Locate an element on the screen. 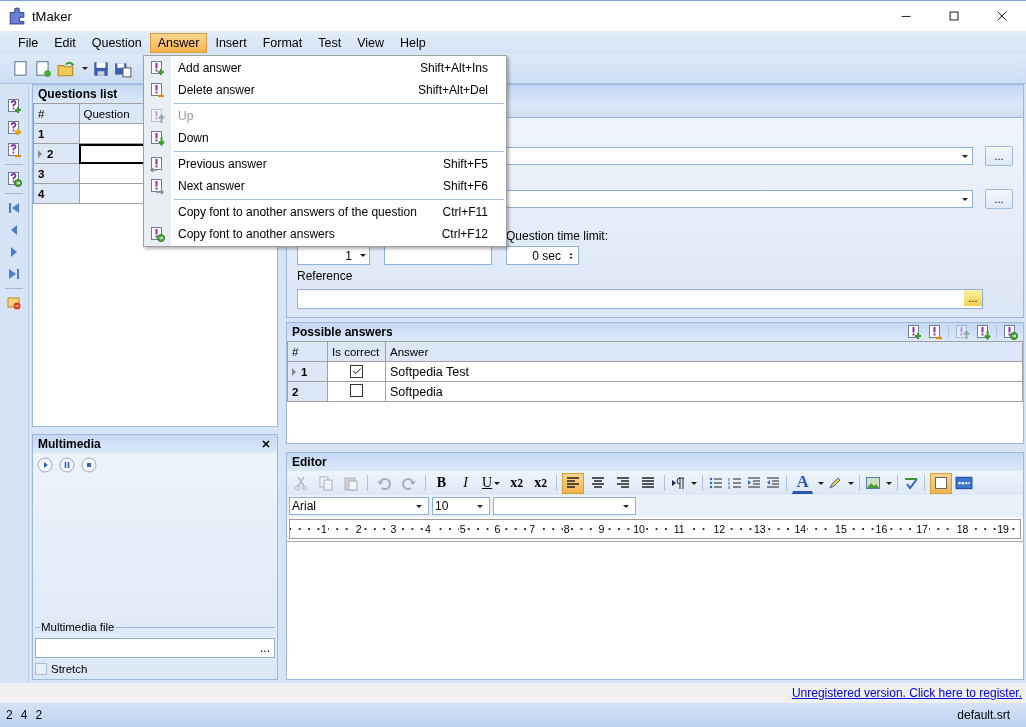  column-header: Answer is located at coordinates (704, 351).